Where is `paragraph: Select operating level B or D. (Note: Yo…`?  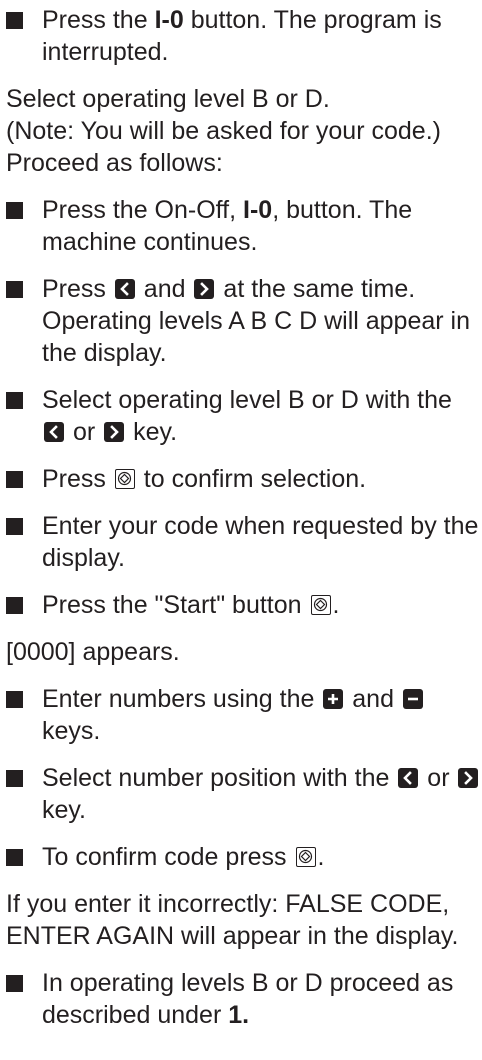 paragraph: Select operating level B or D. (Note: Yo… is located at coordinates (244, 131).